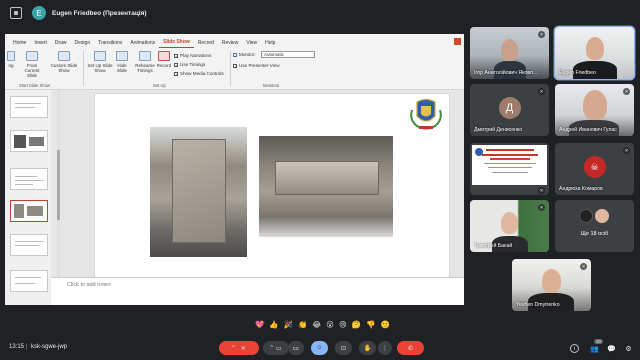 Image resolution: width=640 pixels, height=360 pixels. Describe the element at coordinates (296, 348) in the screenshot. I see `captions-button: CC` at that location.